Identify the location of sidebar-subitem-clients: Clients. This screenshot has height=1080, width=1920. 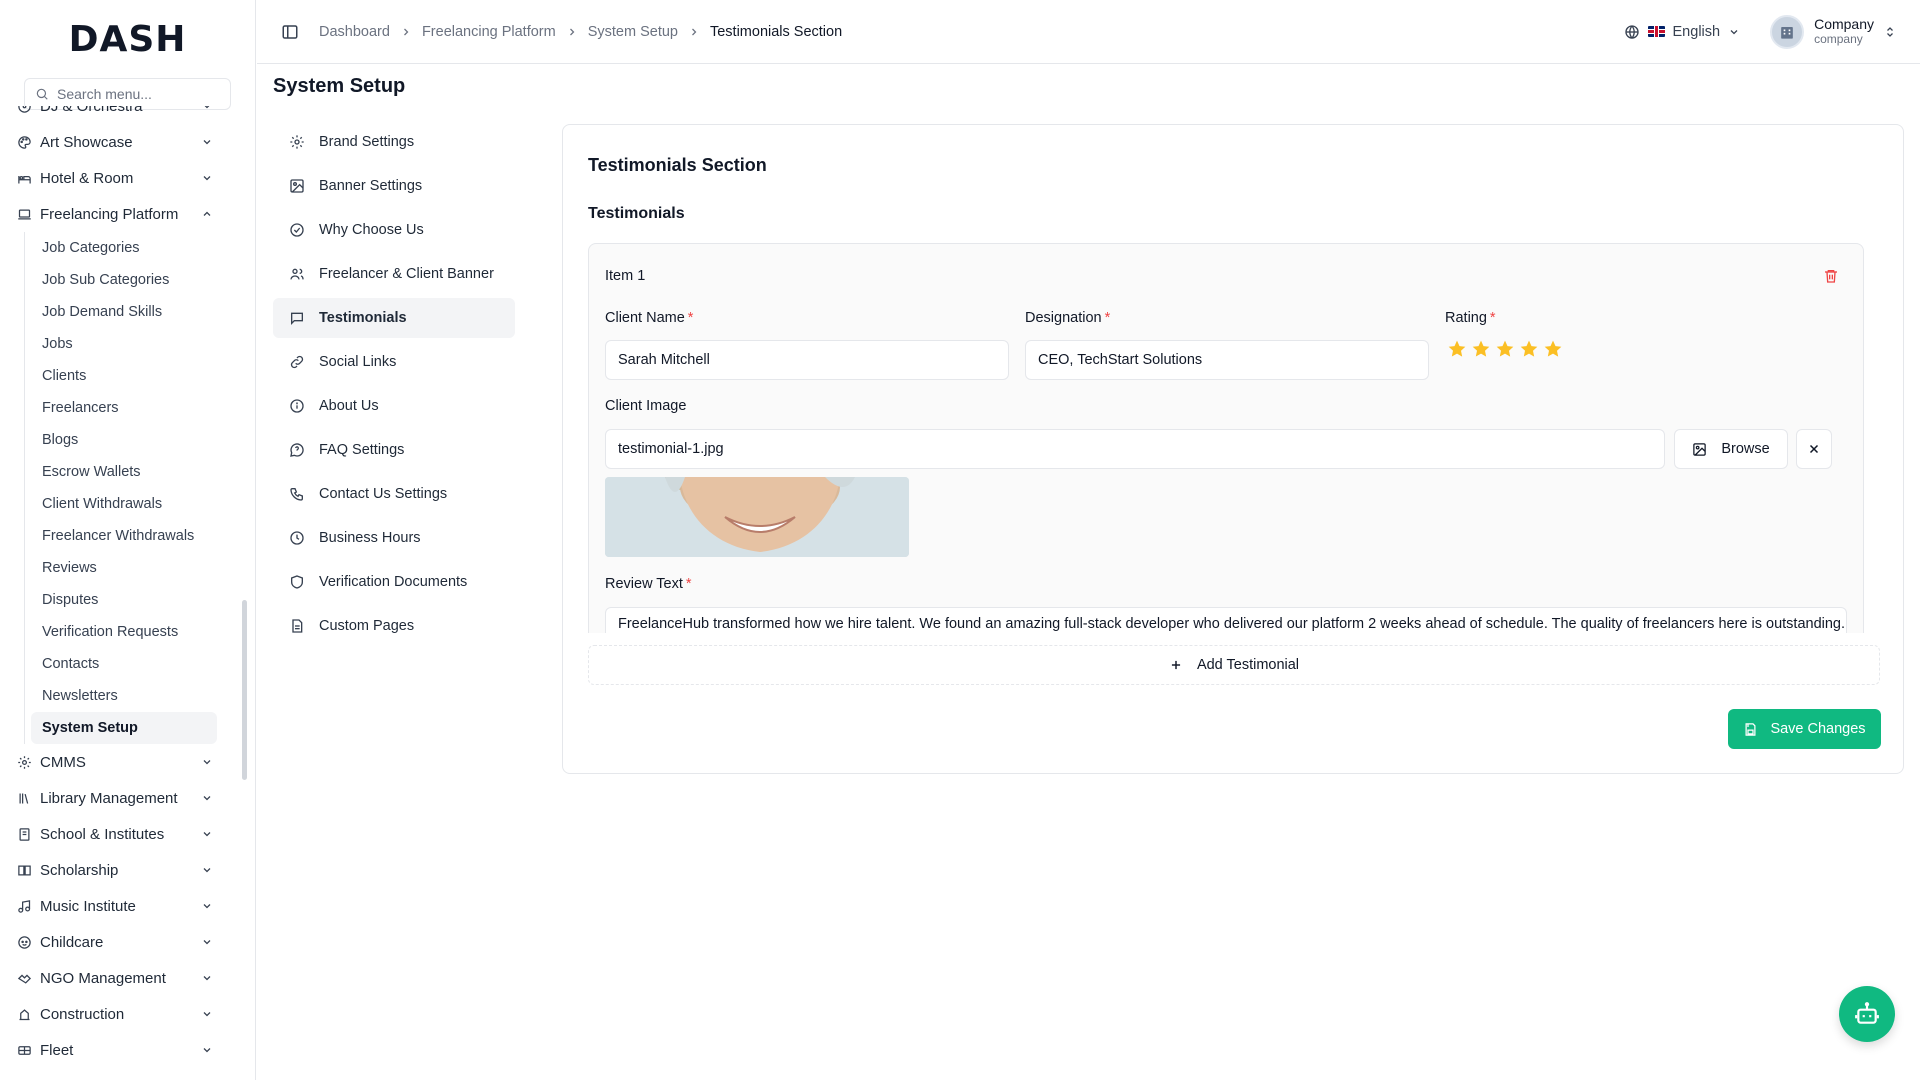
(129, 376).